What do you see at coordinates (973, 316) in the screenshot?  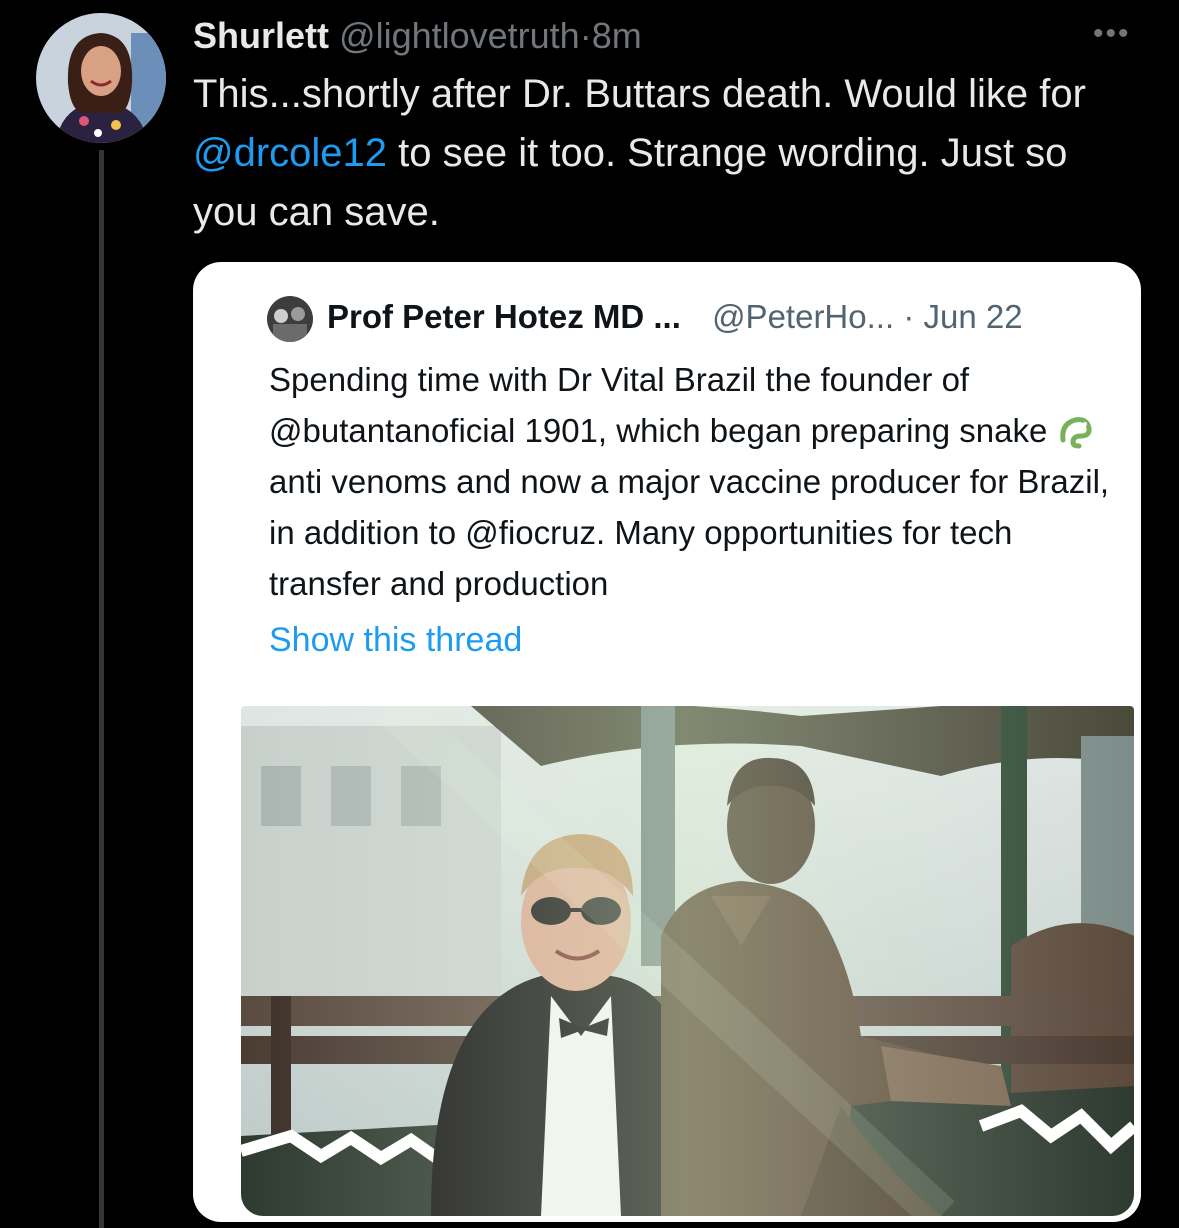 I see `quoted-date: Jun 22` at bounding box center [973, 316].